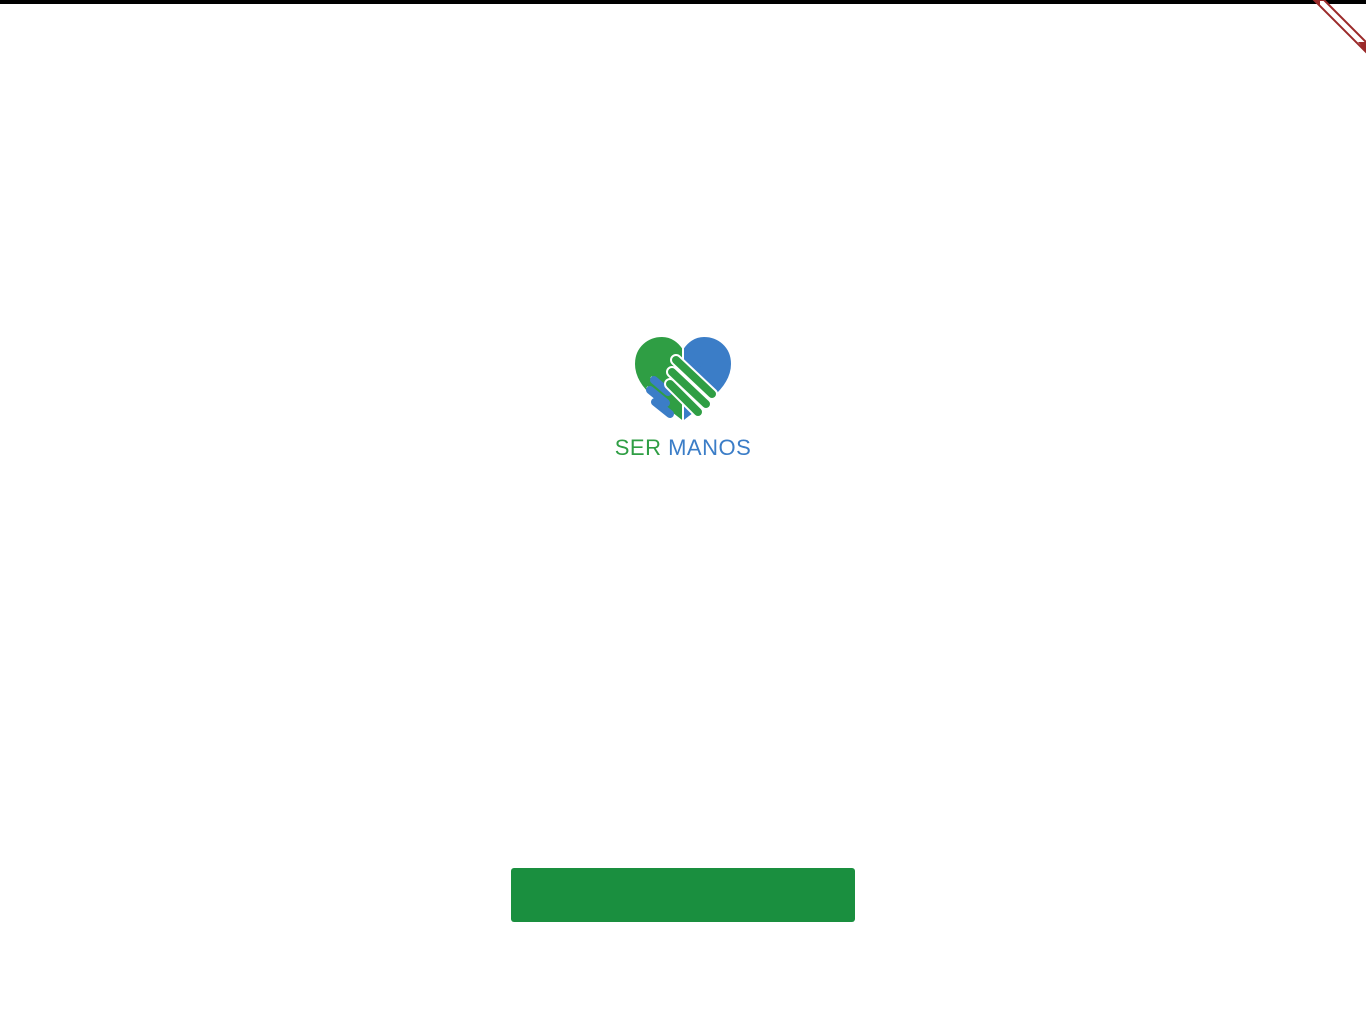  What do you see at coordinates (710, 447) in the screenshot?
I see `brand-name-manos: MANOS` at bounding box center [710, 447].